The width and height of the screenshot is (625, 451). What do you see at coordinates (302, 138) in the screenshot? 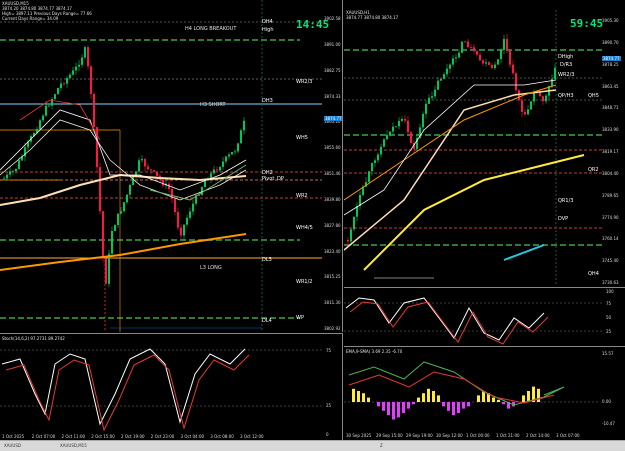
I see `tag-wh5: WH5` at bounding box center [302, 138].